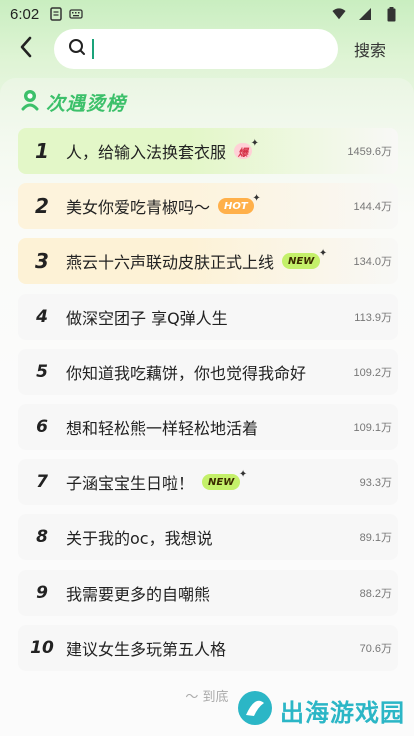  What do you see at coordinates (42, 647) in the screenshot?
I see `rank-number: 10` at bounding box center [42, 647].